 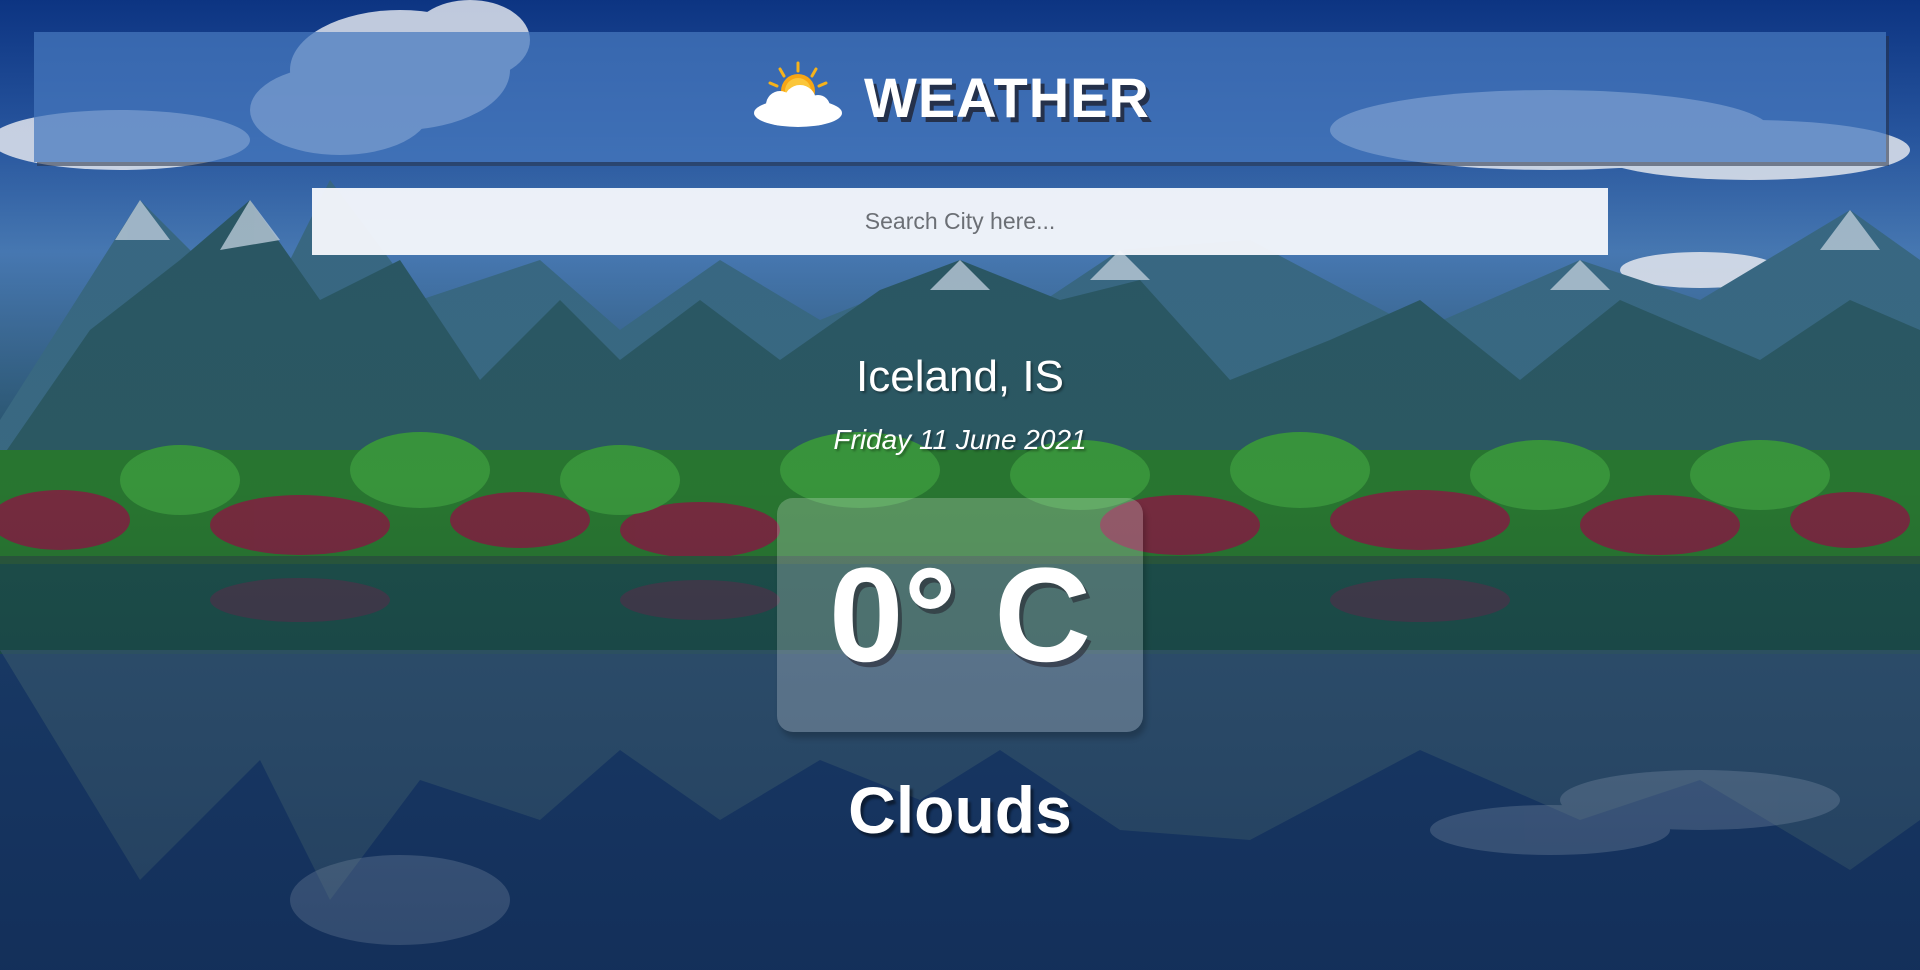 I want to click on app-logo: WEATHER, so click(x=950, y=97).